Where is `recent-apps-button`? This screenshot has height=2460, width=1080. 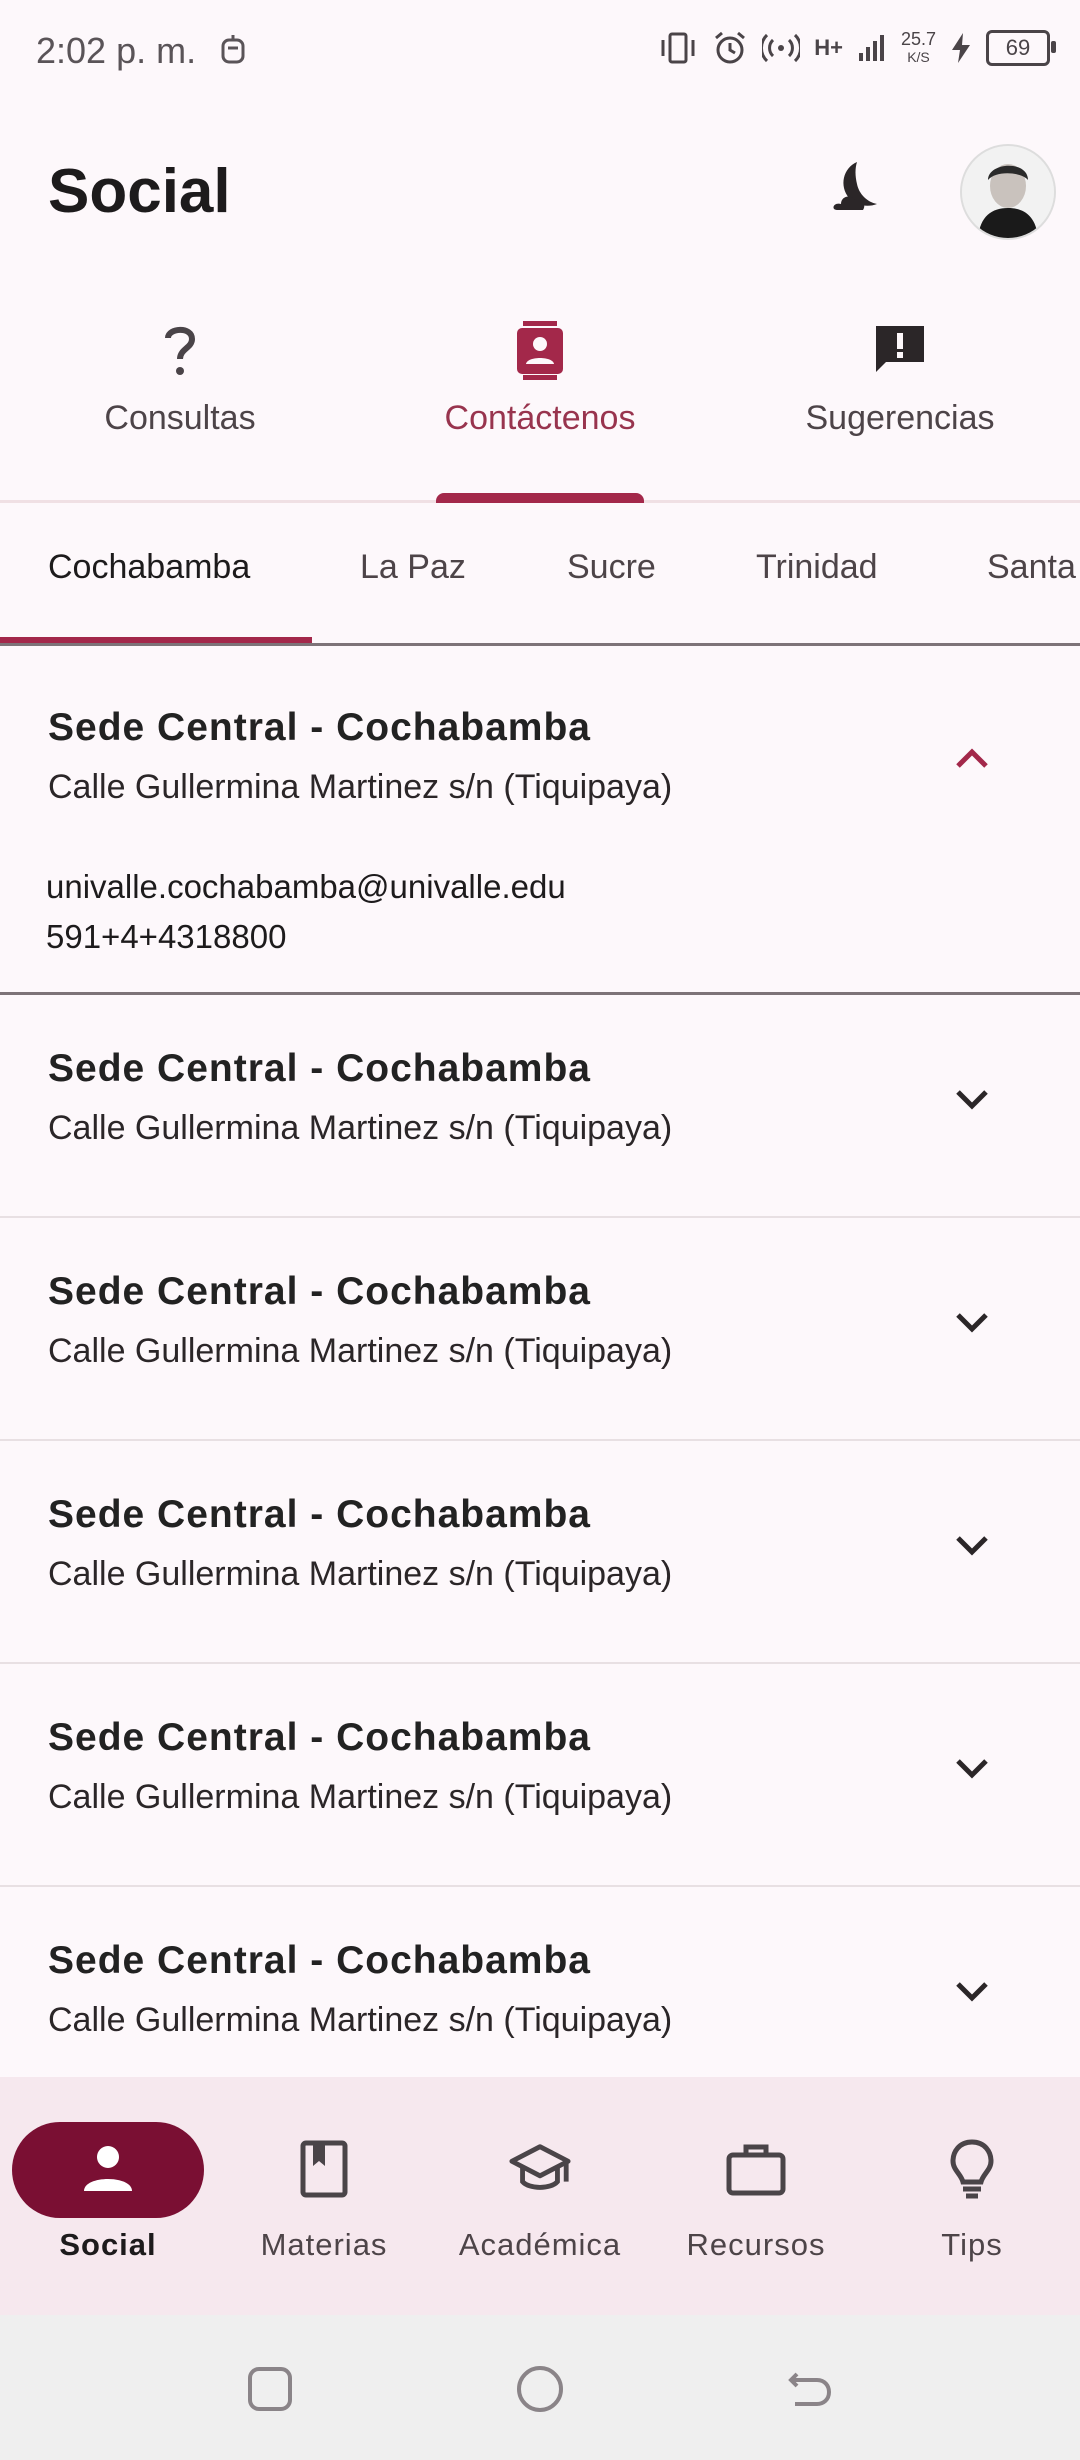
recent-apps-button is located at coordinates (270, 2389).